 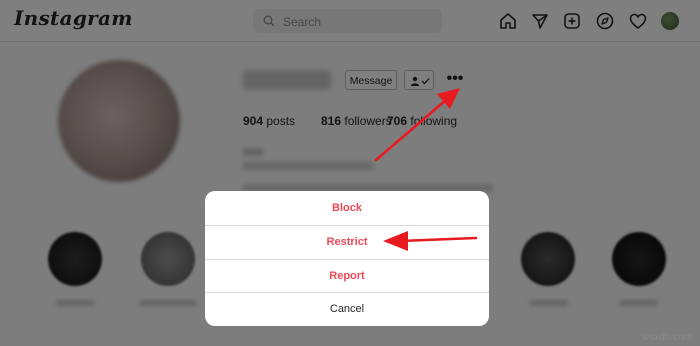 I want to click on watermark: wsxdn.com, so click(x=666, y=337).